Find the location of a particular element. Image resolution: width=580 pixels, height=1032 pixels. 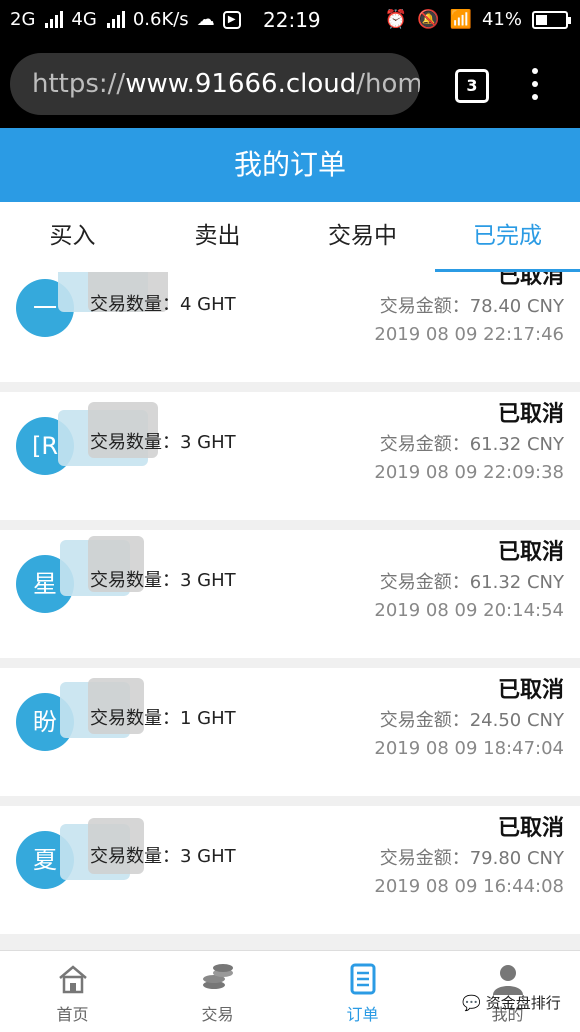

battery-percent: 41% is located at coordinates (501, 19).